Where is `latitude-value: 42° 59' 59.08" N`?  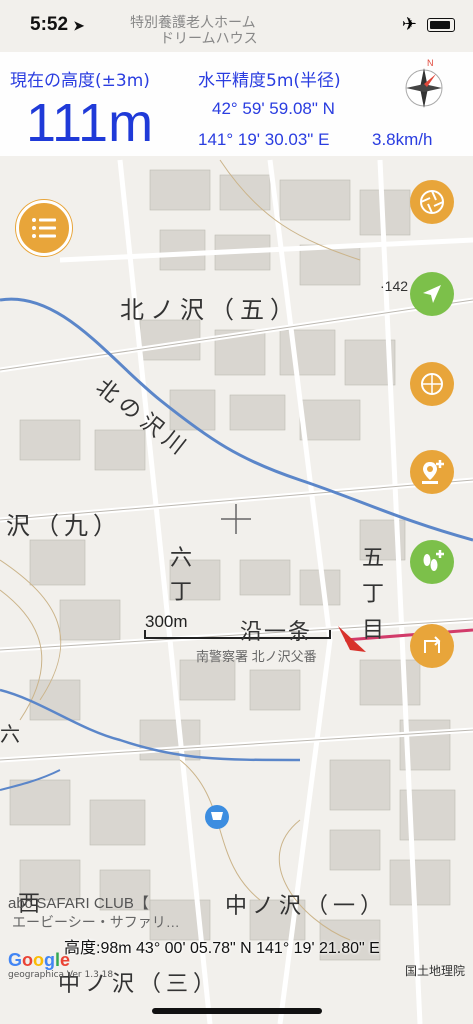
latitude-value: 42° 59' 59.08" N is located at coordinates (273, 108).